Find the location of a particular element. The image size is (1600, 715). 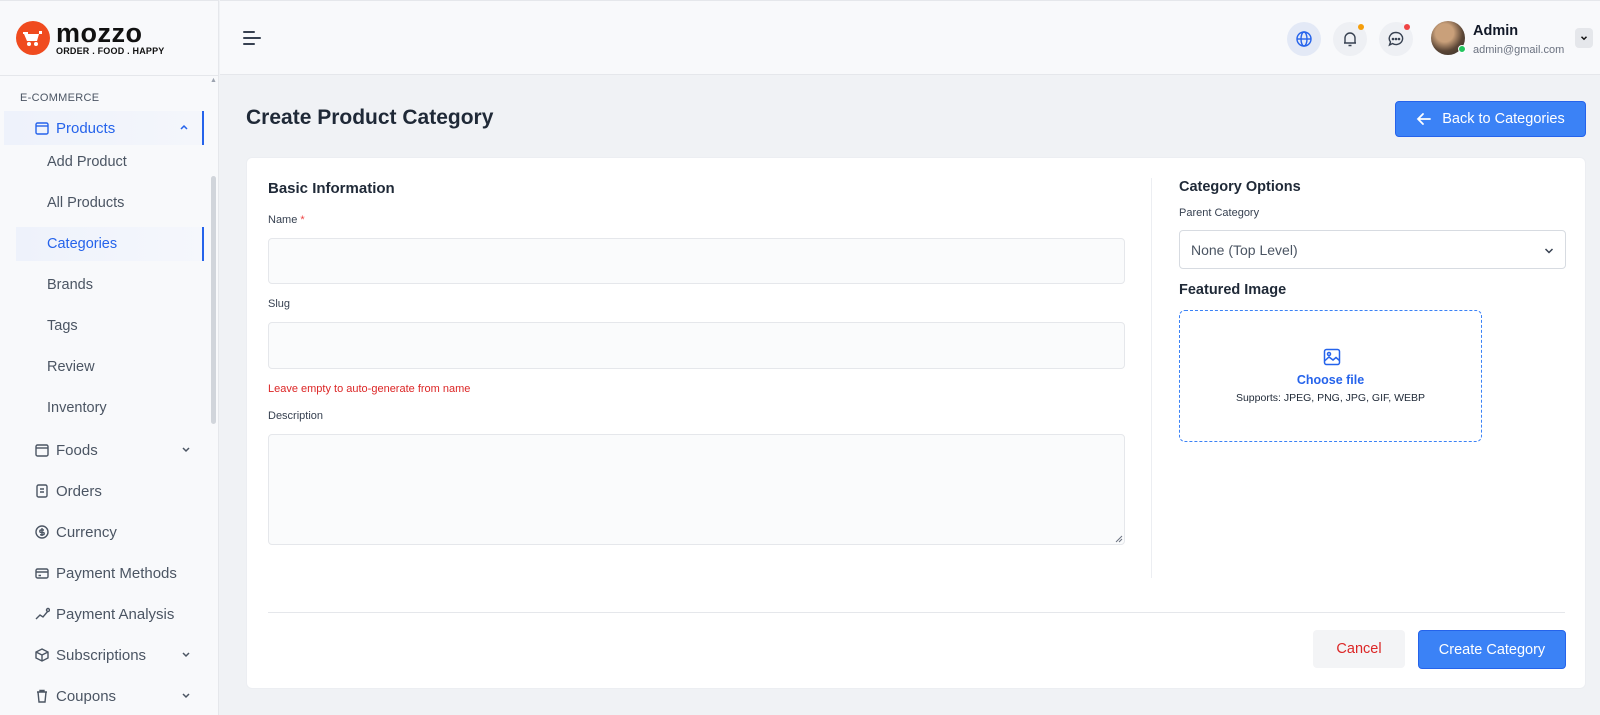

sidebar-item-orders: Orders is located at coordinates (102, 491).